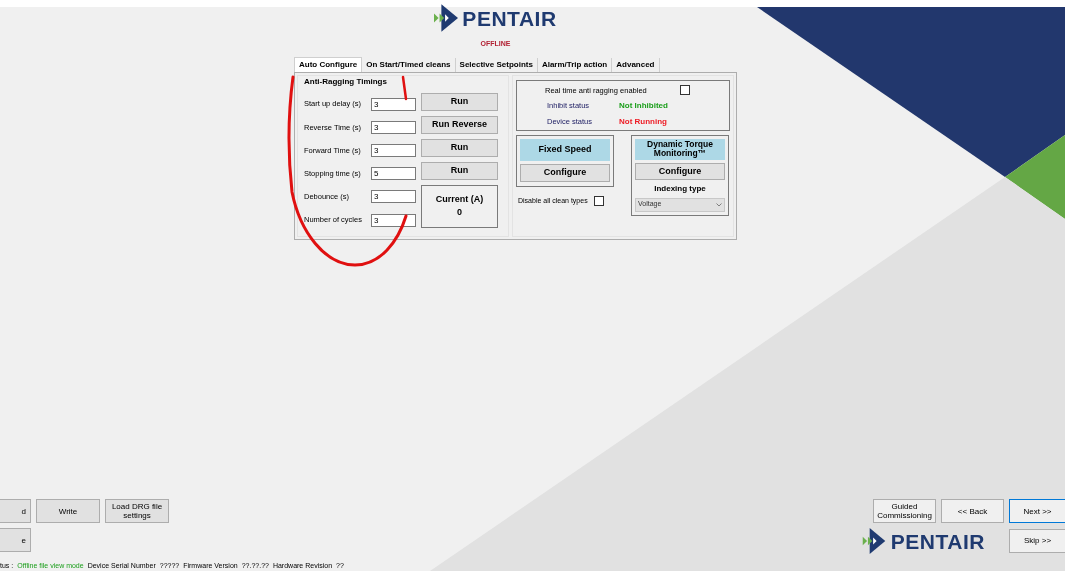  I want to click on group-title: Anti-Ragging Timings, so click(346, 81).